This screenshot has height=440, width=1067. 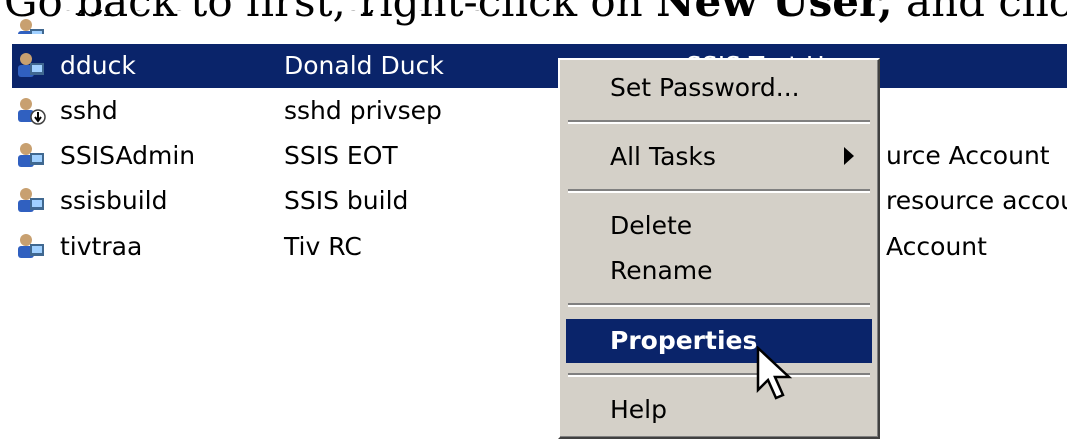 I want to click on user-name: cyg_server, so click(x=128, y=17).